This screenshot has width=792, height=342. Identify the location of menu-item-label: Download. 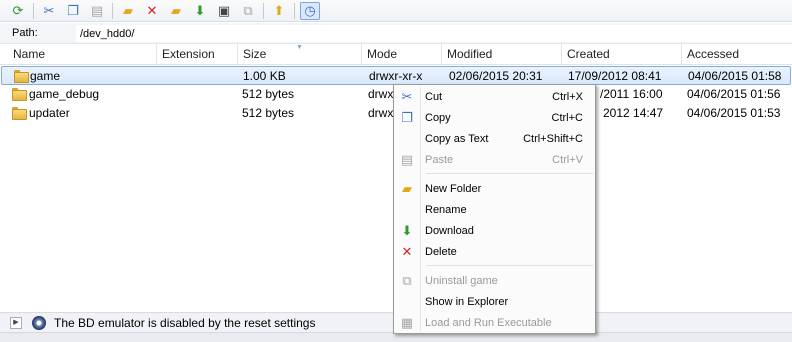
(449, 231).